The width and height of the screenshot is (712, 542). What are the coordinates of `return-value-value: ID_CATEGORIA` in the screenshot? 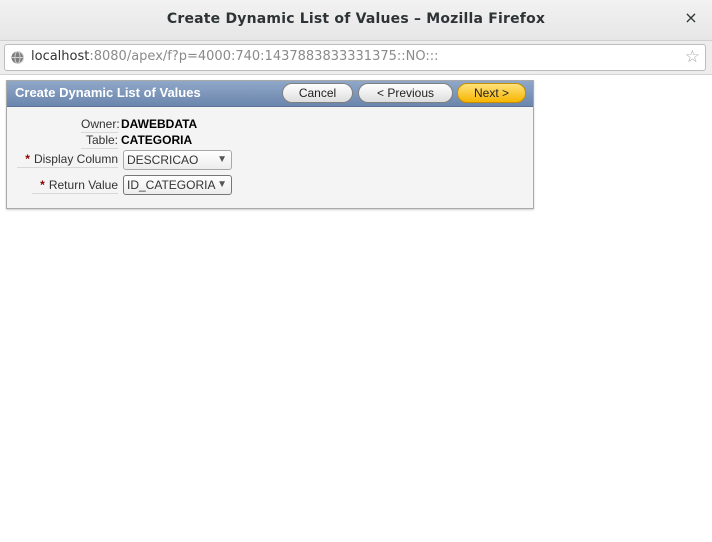 It's located at (171, 185).